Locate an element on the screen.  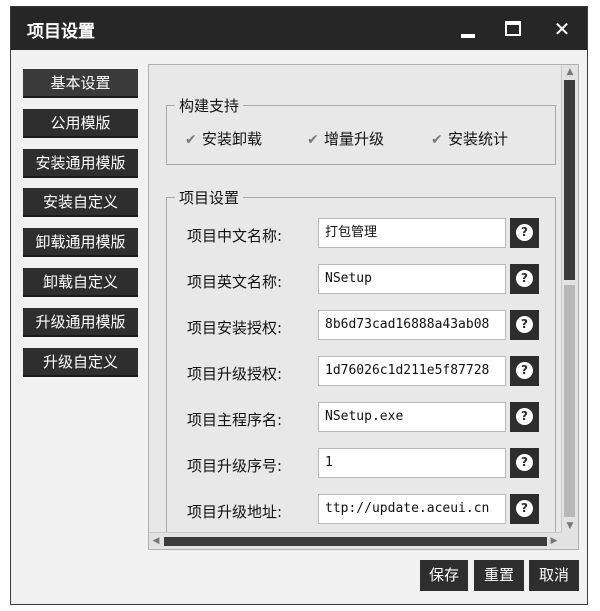
project-chinese-name-row: 项目中文名称: 打包管理 ? is located at coordinates (361, 234).